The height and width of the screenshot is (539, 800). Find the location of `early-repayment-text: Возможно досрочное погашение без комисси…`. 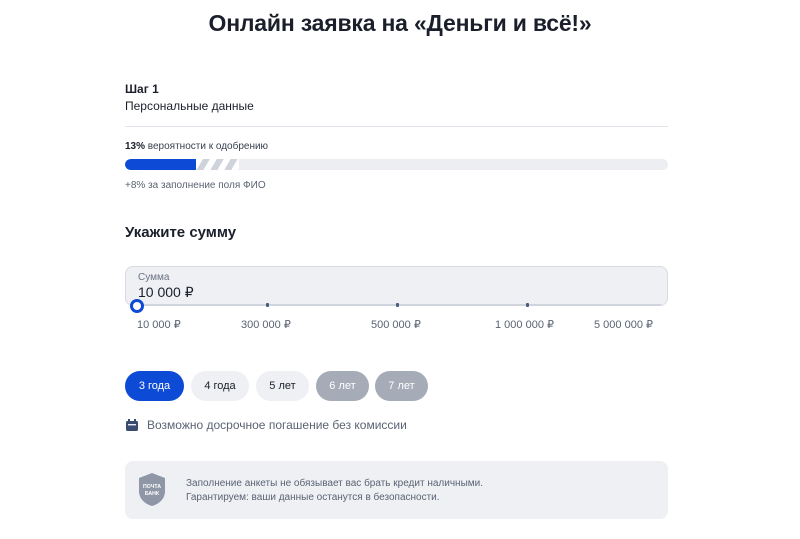

early-repayment-text: Возможно досрочное погашение без комисси… is located at coordinates (277, 425).